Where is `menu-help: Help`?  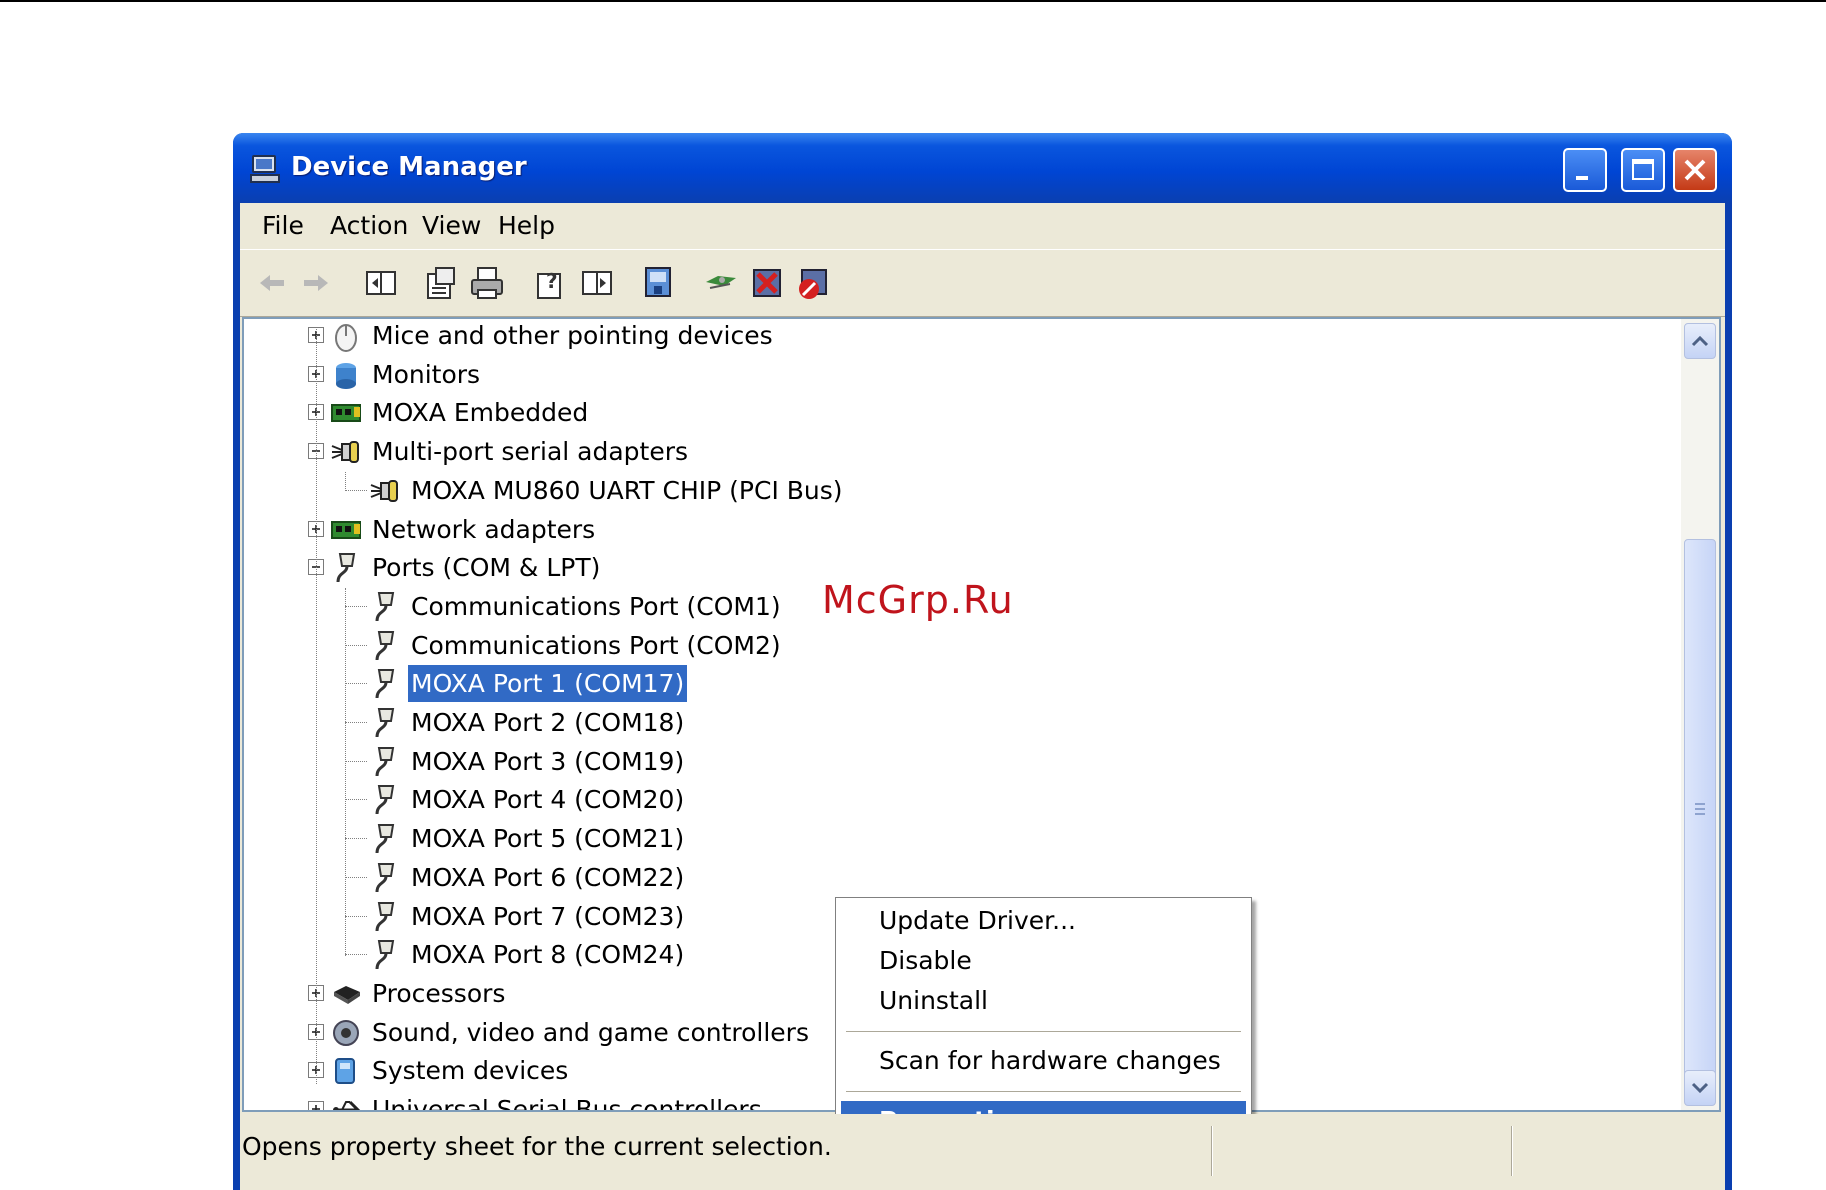 menu-help: Help is located at coordinates (526, 226).